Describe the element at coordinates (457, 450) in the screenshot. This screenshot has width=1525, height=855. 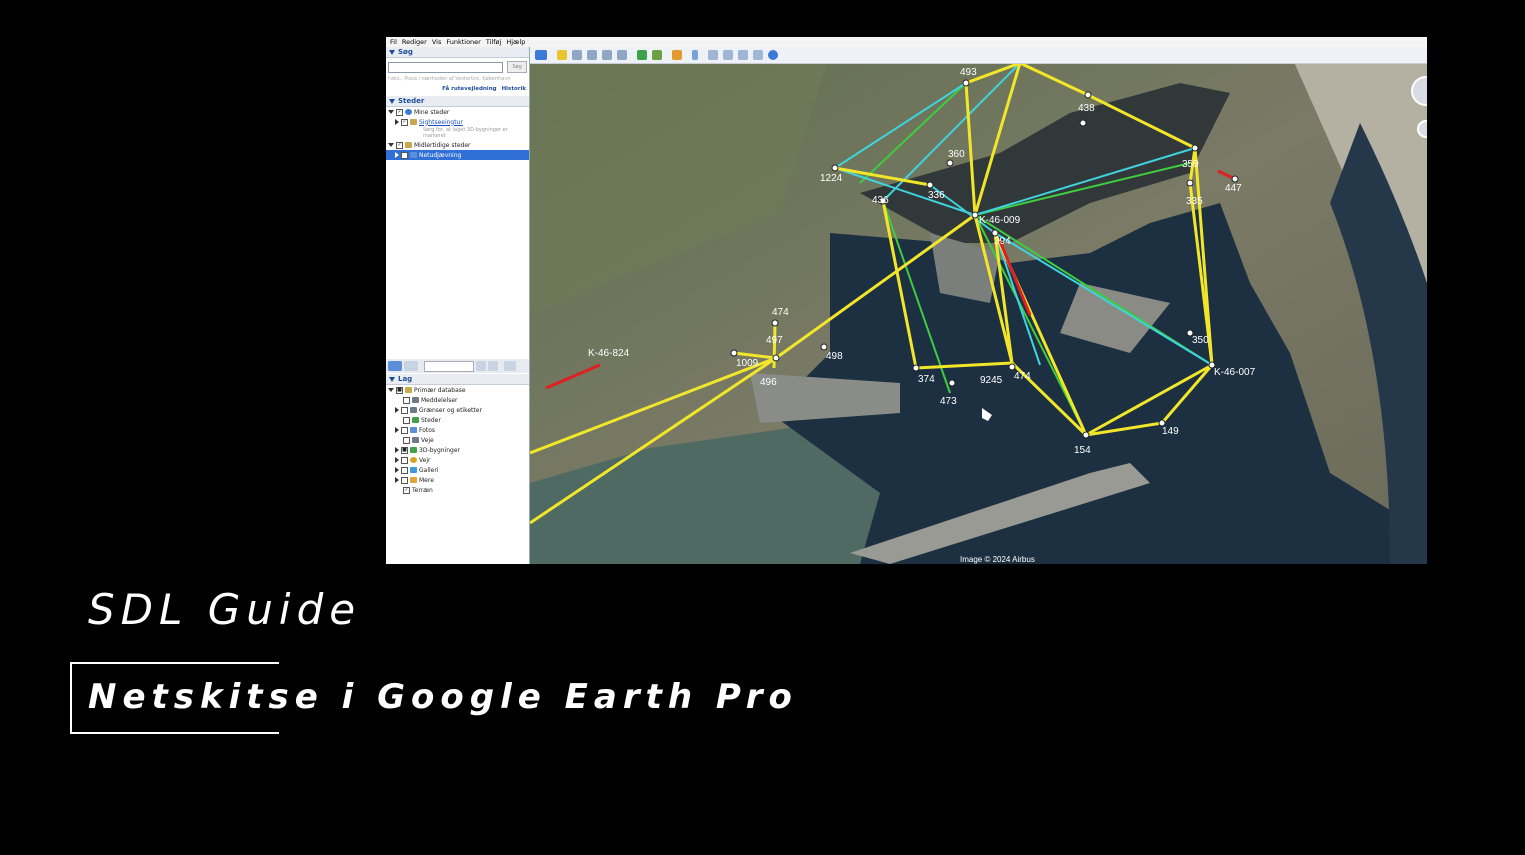
I see `layer-3d-buildings: ■ 3D-bygninger` at that location.